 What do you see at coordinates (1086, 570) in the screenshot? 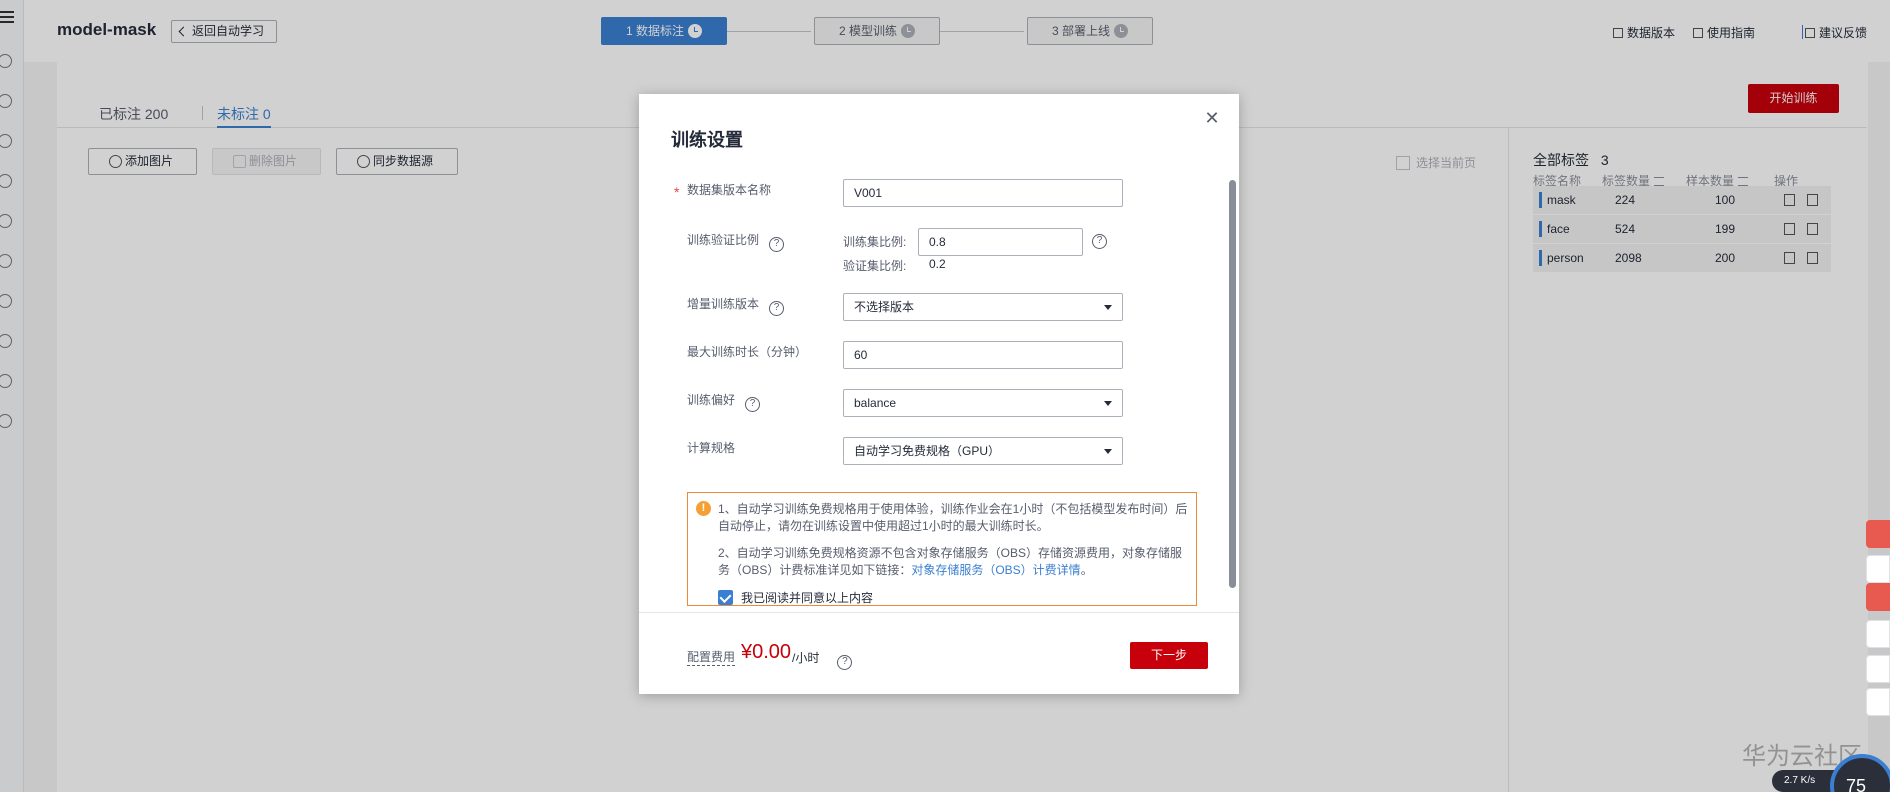
I see `notice-line-2-end: 。` at bounding box center [1086, 570].